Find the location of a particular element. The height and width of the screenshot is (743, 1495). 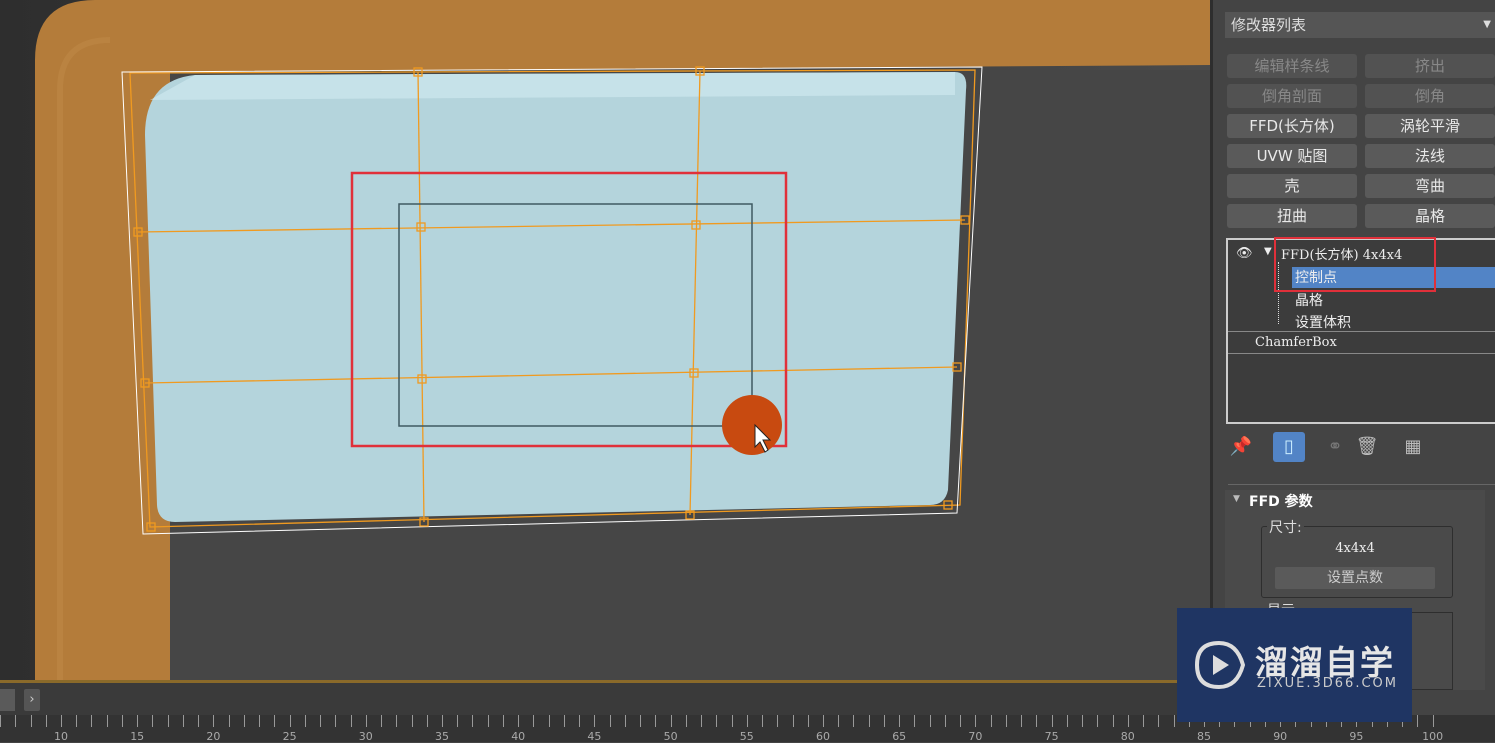

make-unique-icon: ⚭ is located at coordinates (1335, 447).